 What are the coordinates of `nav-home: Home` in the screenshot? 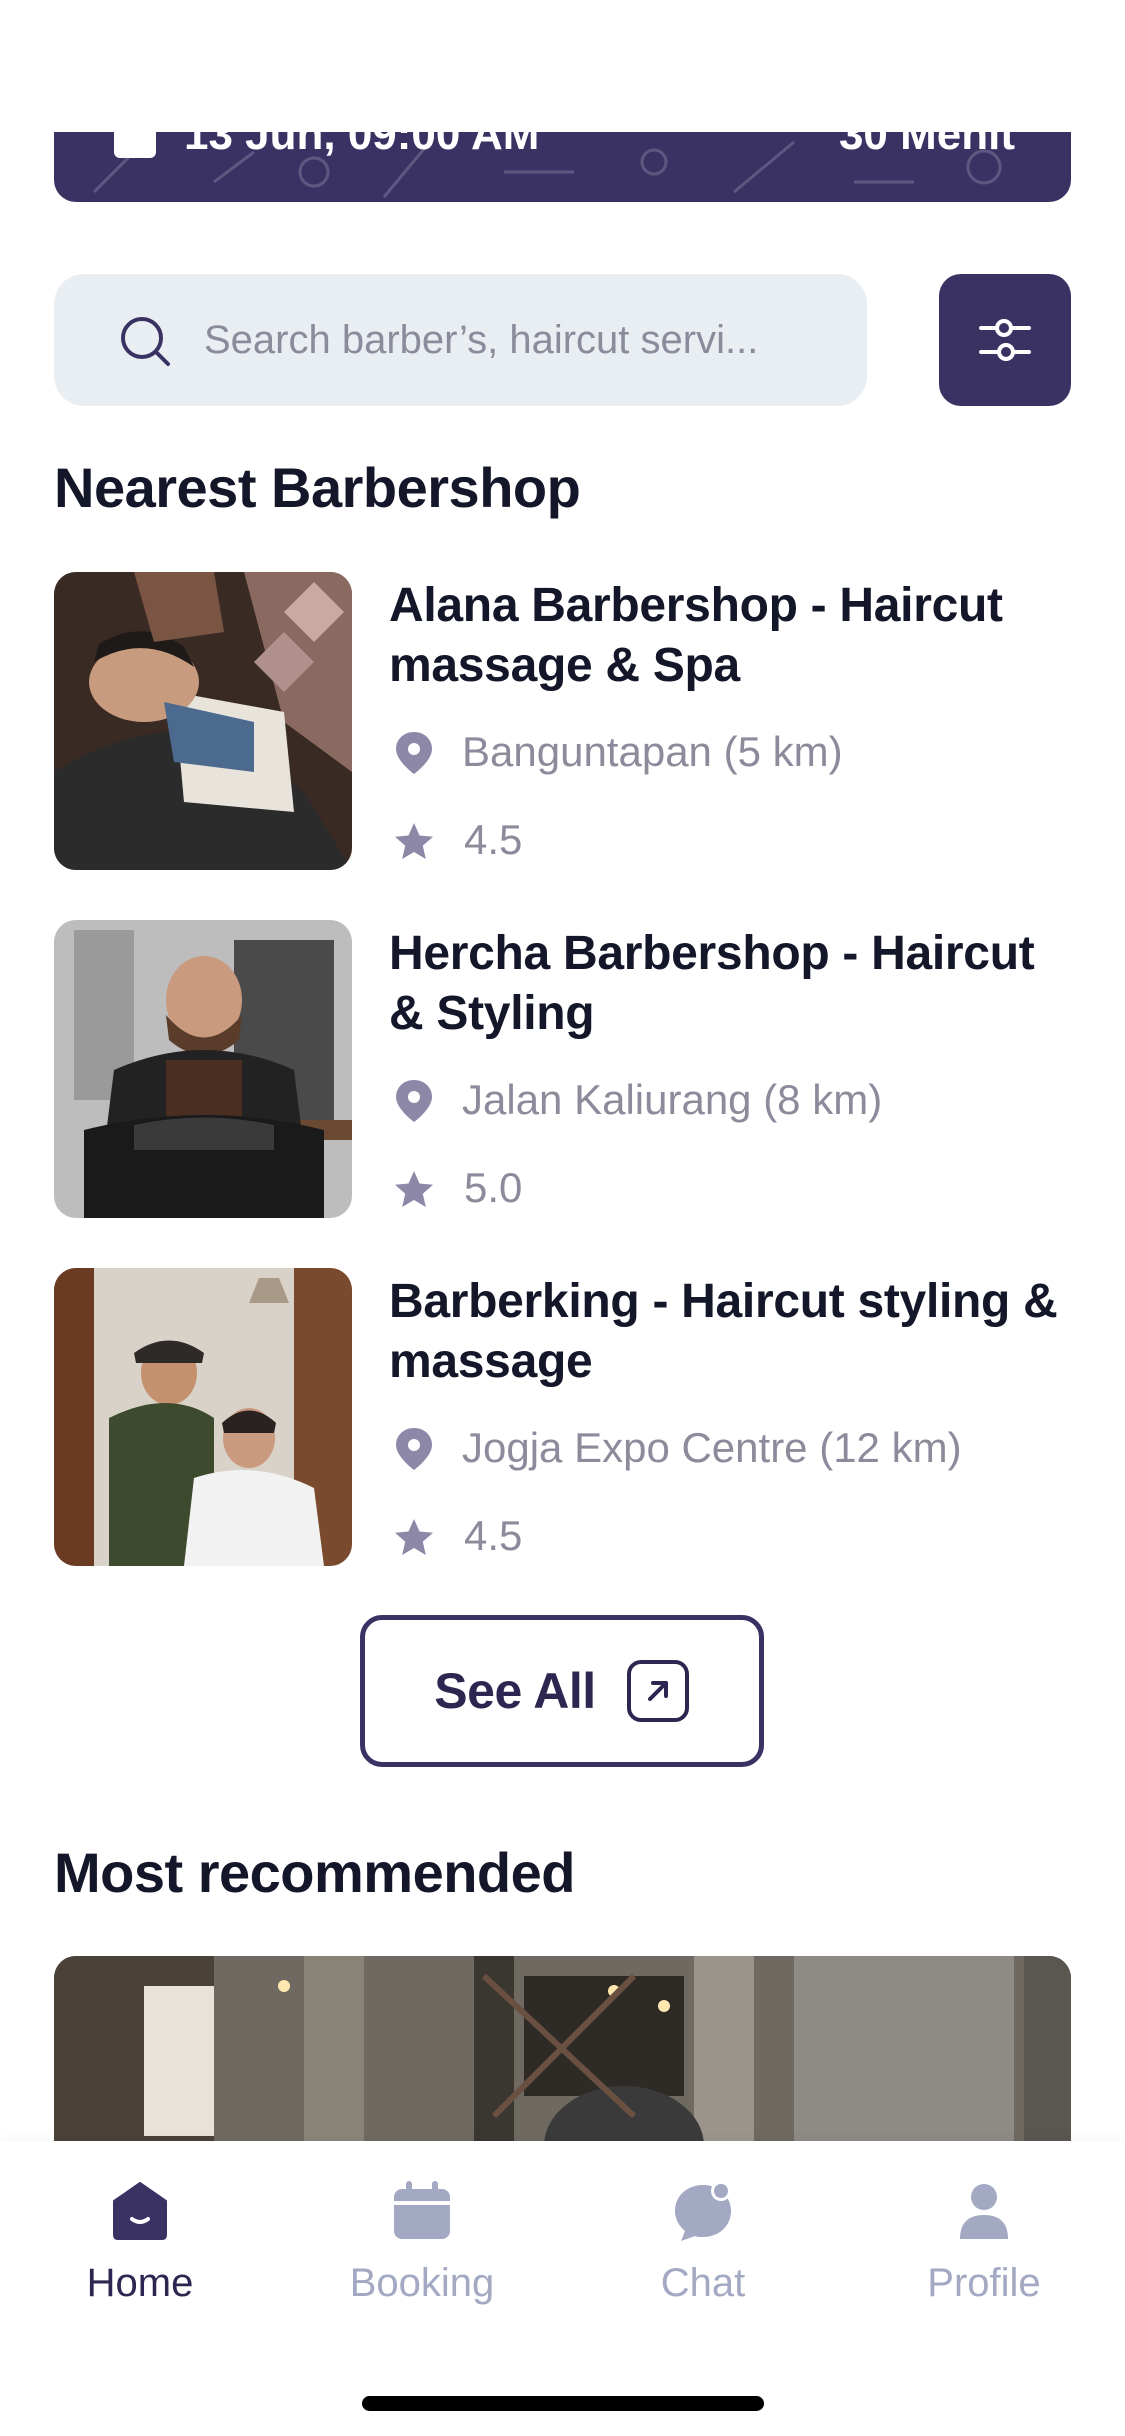 It's located at (140, 2242).